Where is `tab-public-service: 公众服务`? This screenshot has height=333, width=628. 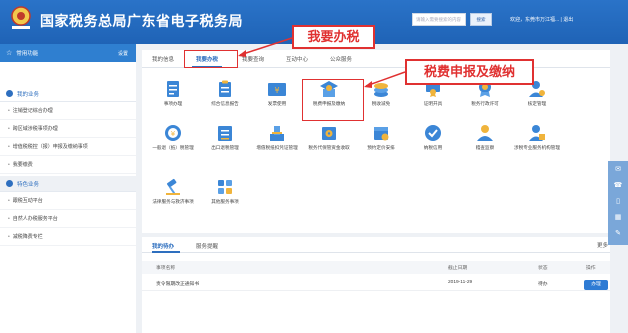
tab-public-service: 公众服务 is located at coordinates (341, 59).